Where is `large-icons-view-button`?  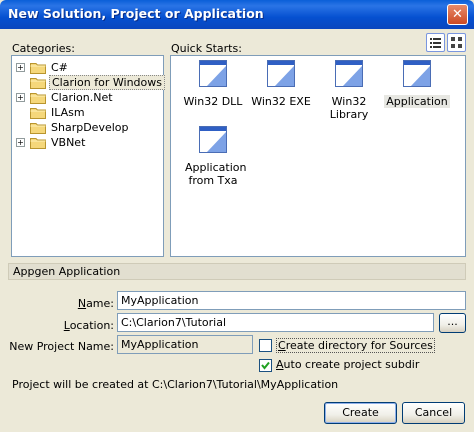
large-icons-view-button is located at coordinates (456, 42).